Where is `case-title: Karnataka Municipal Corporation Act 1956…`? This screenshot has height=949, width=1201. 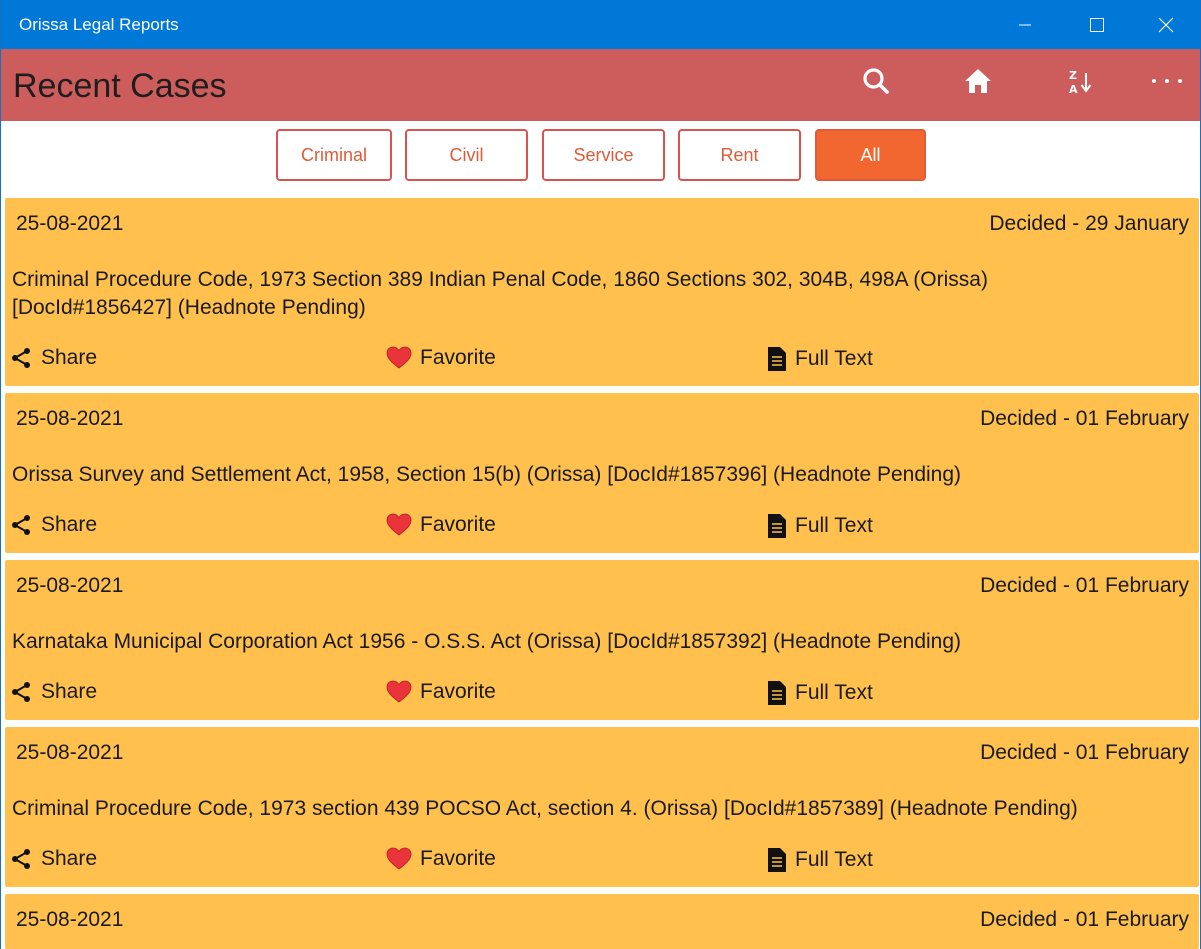 case-title: Karnataka Municipal Corporation Act 1956… is located at coordinates (487, 641).